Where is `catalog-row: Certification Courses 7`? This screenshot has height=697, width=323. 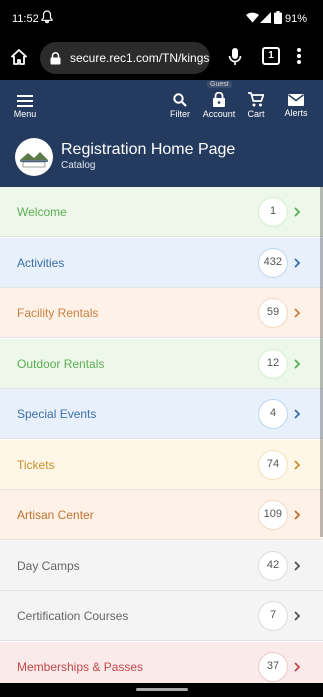
catalog-row: Certification Courses 7 is located at coordinates (161, 616).